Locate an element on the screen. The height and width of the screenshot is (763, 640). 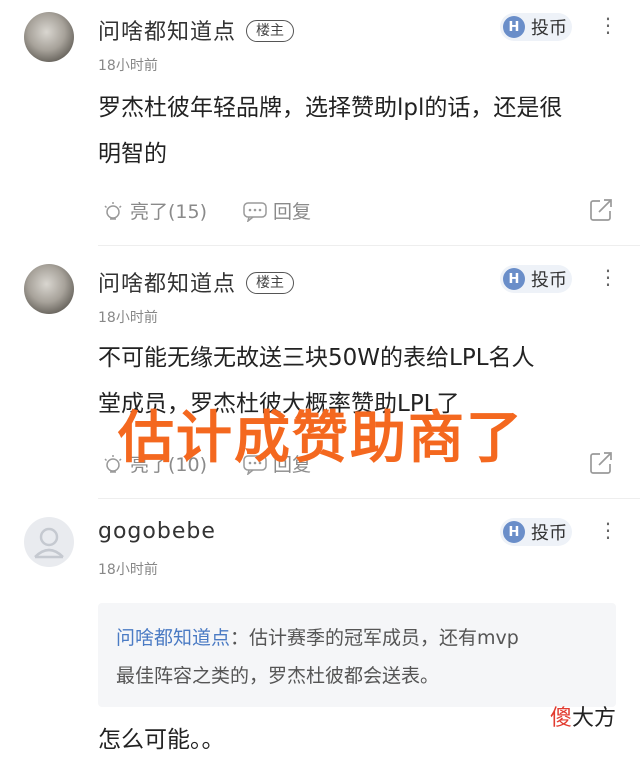
username-text: gogobebe is located at coordinates (157, 531).